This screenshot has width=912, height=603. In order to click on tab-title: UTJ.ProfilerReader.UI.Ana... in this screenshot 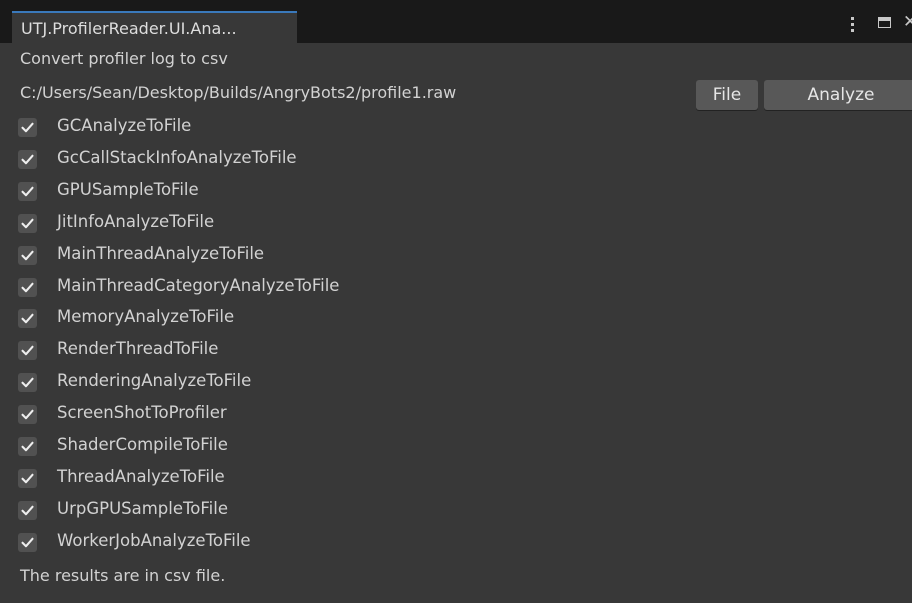, I will do `click(129, 28)`.